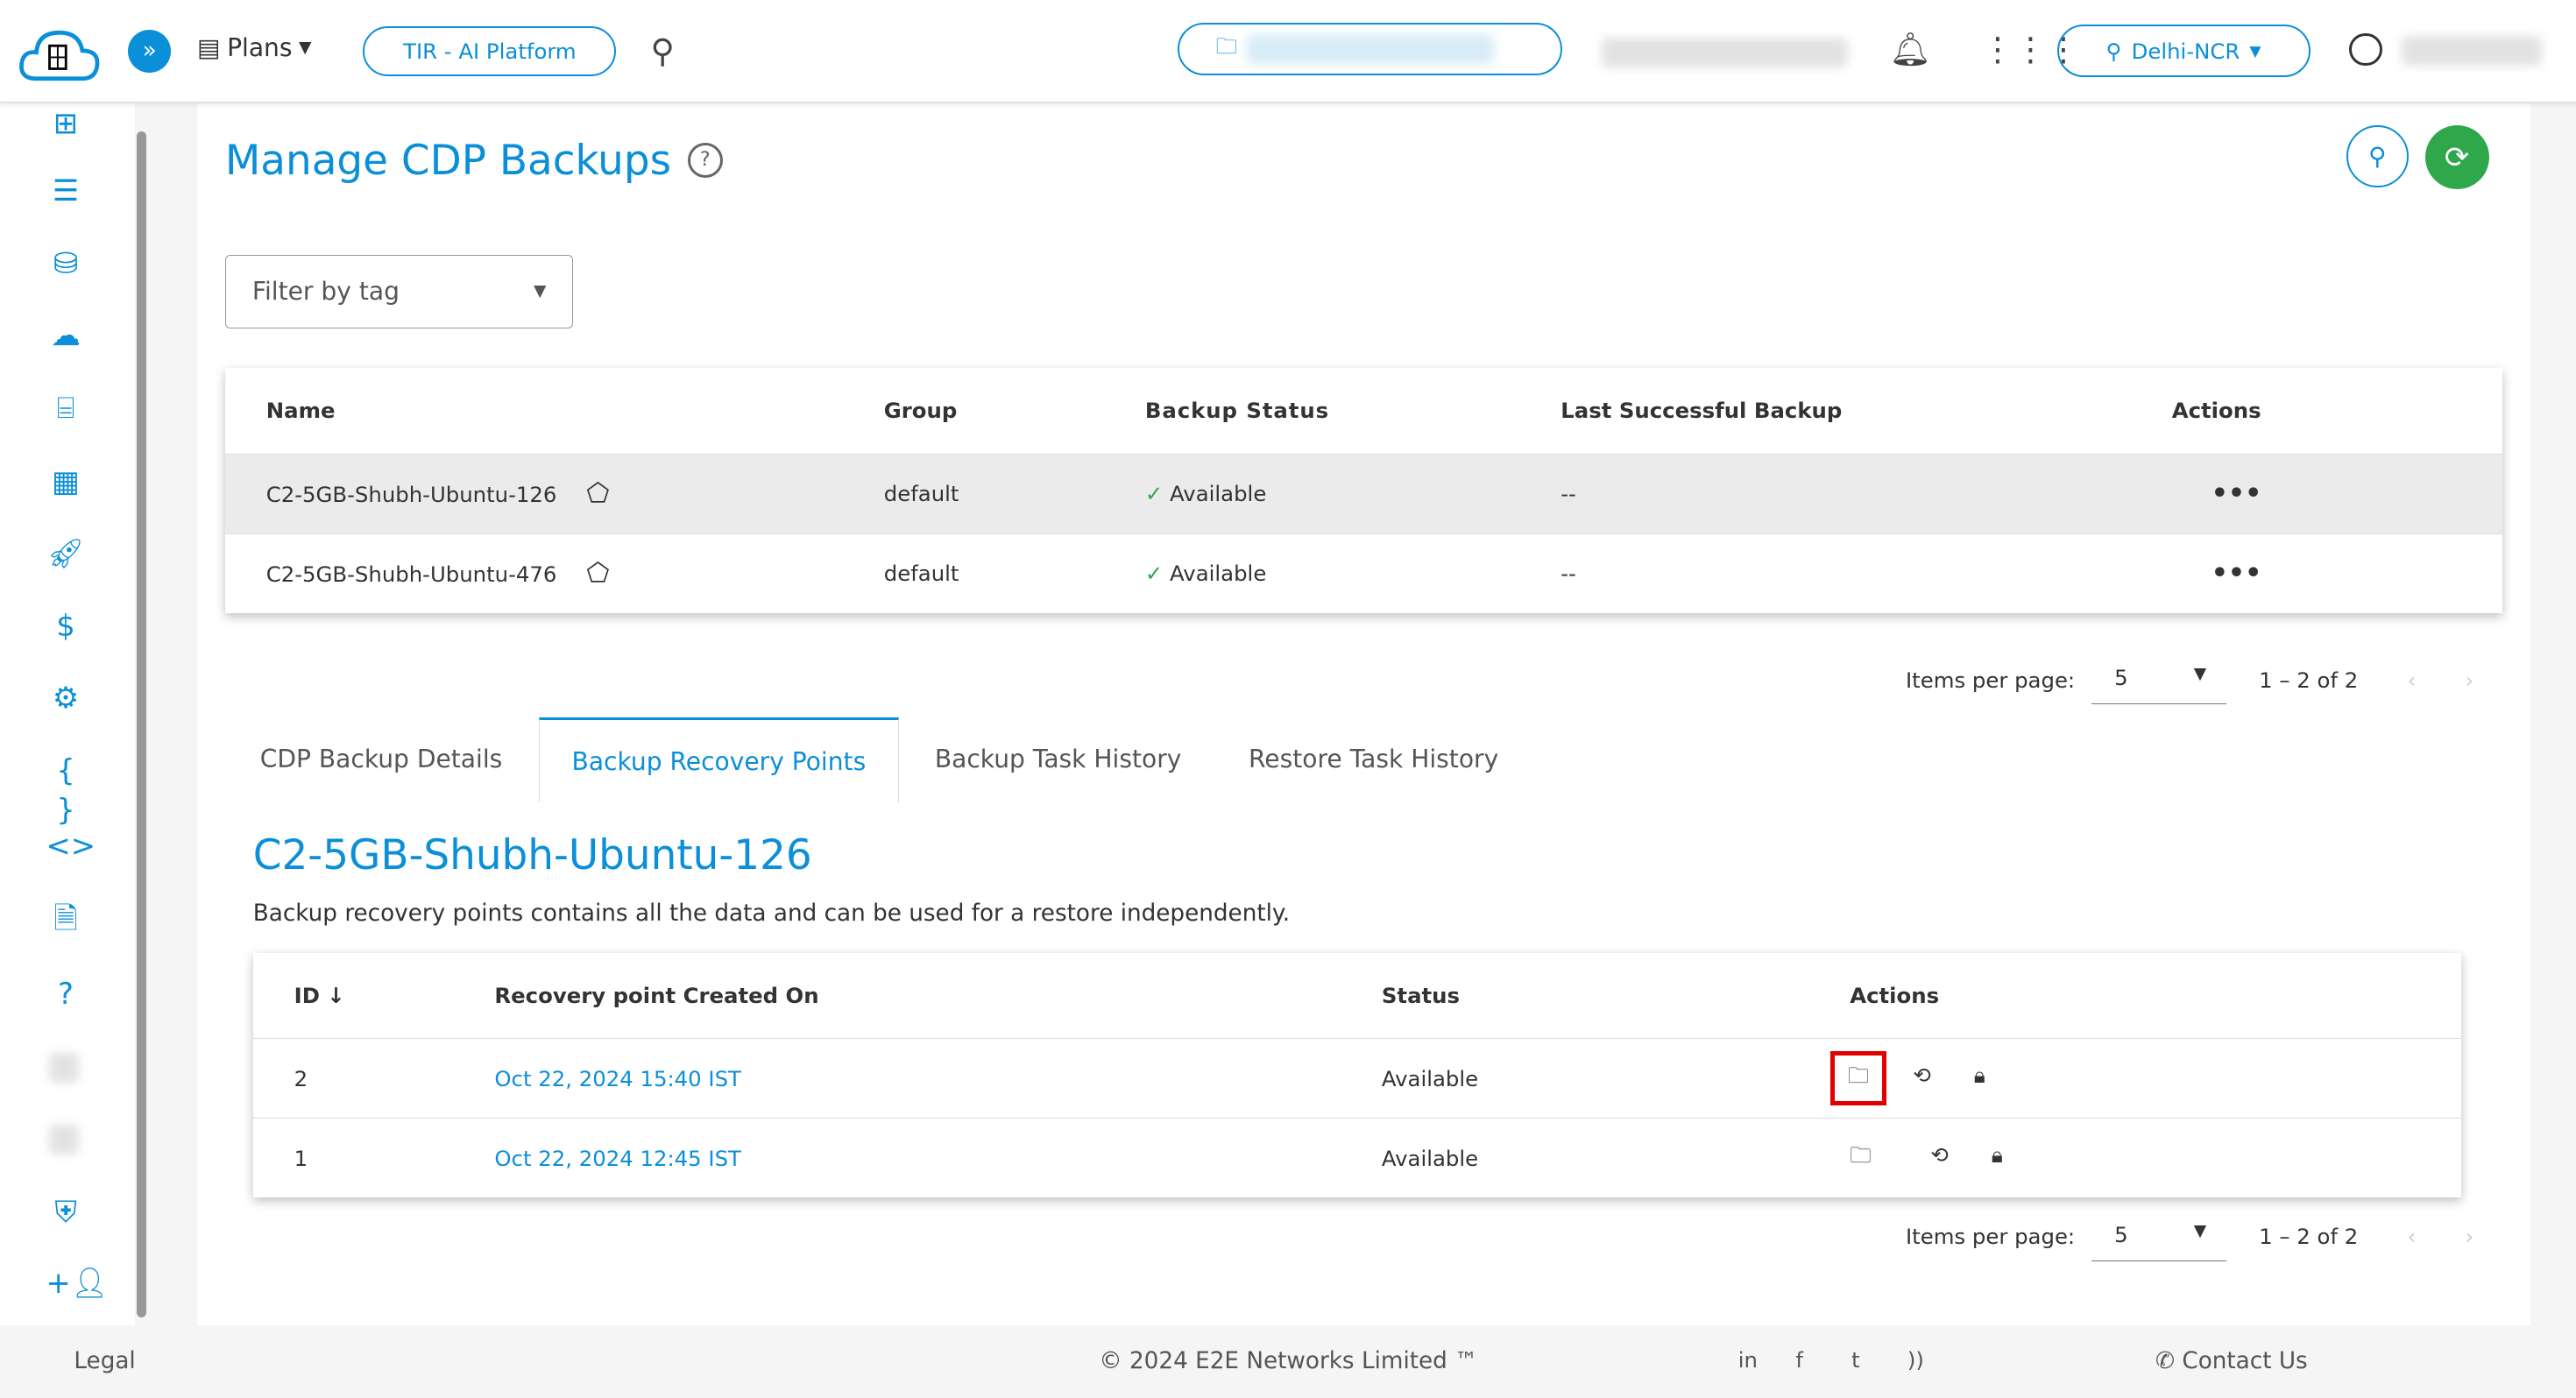 Image resolution: width=2576 pixels, height=1398 pixels. Describe the element at coordinates (663, 51) in the screenshot. I see `search-icon: ⚲` at that location.